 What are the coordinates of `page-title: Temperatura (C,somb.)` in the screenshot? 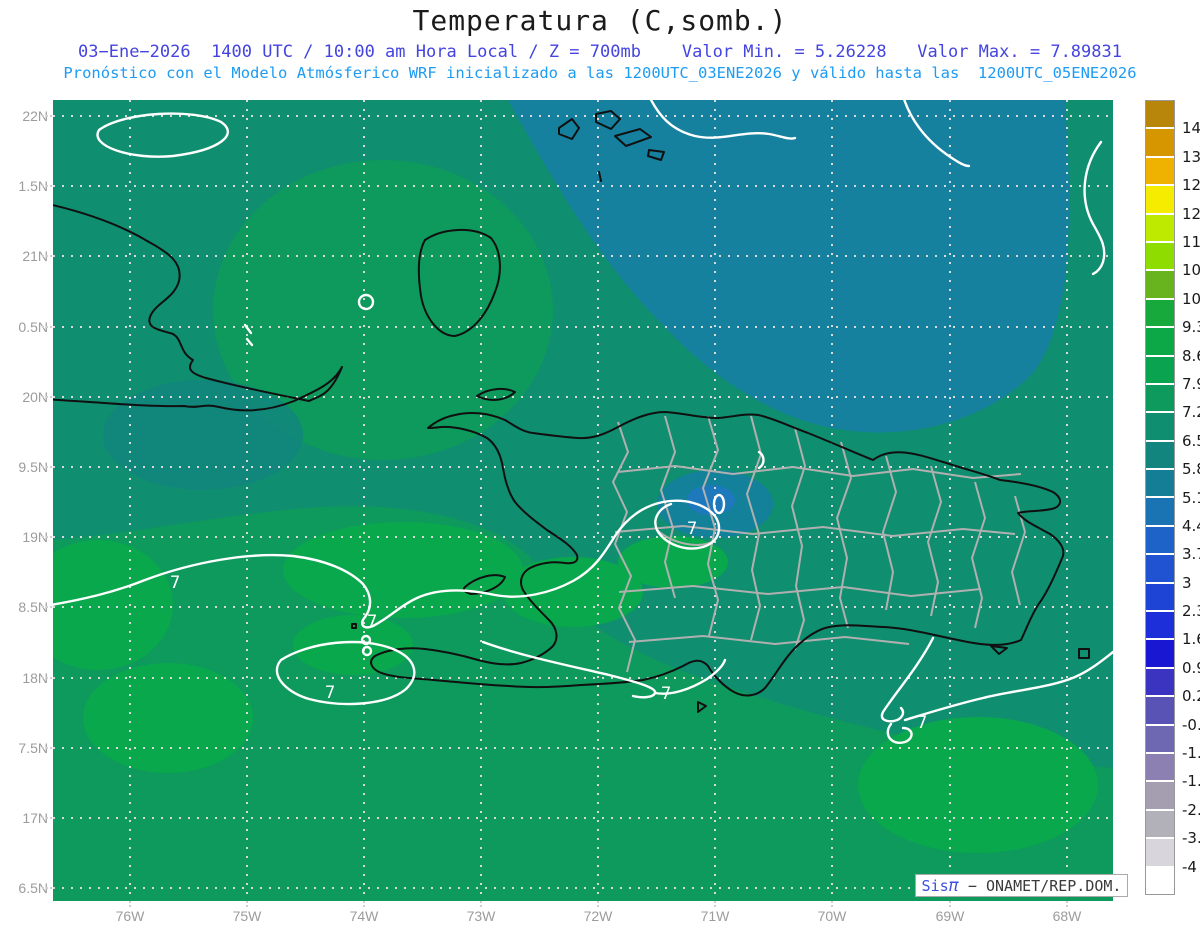 It's located at (600, 20).